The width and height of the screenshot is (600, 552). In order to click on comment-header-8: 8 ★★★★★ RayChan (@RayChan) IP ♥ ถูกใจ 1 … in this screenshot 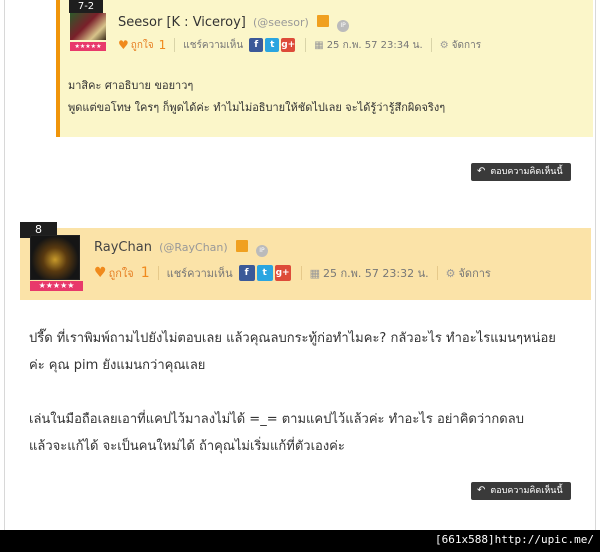, I will do `click(305, 261)`.